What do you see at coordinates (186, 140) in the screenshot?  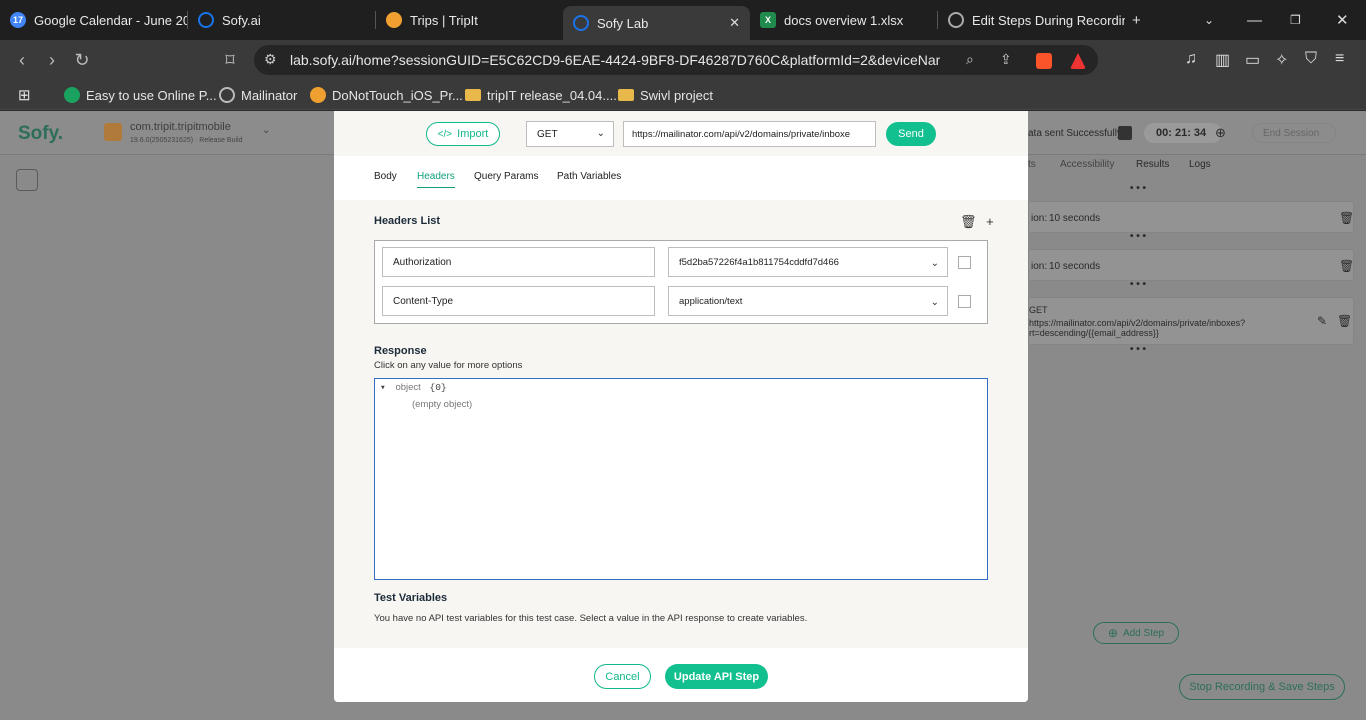 I see `package-build: 19.6.0(2505231625) · Release Build` at bounding box center [186, 140].